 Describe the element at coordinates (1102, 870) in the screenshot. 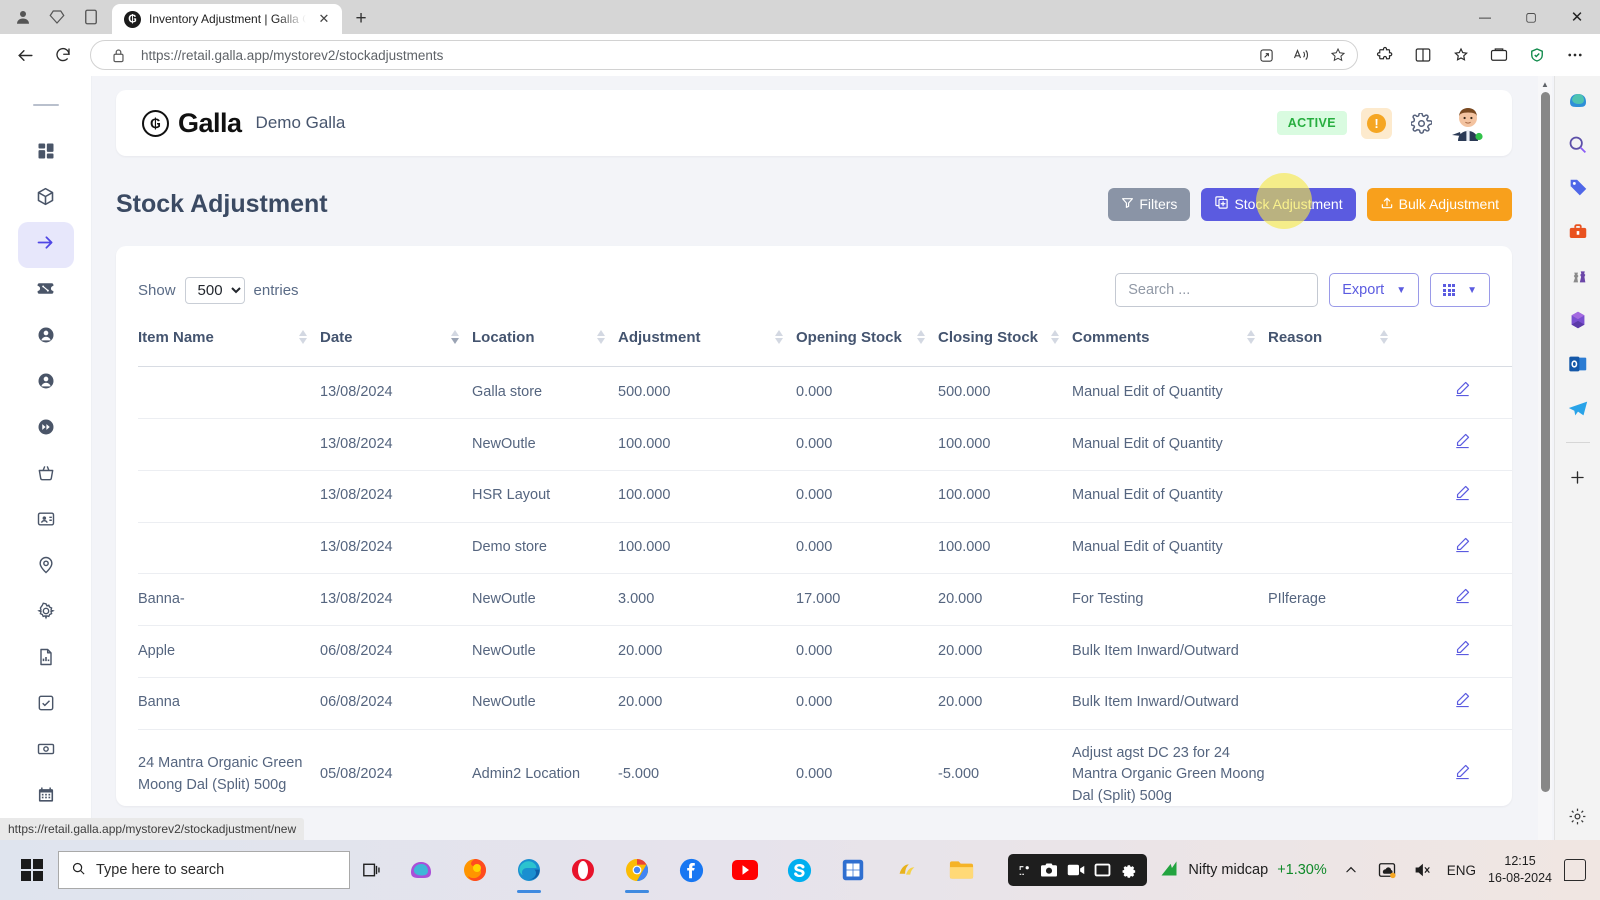

I see `window-icon` at that location.